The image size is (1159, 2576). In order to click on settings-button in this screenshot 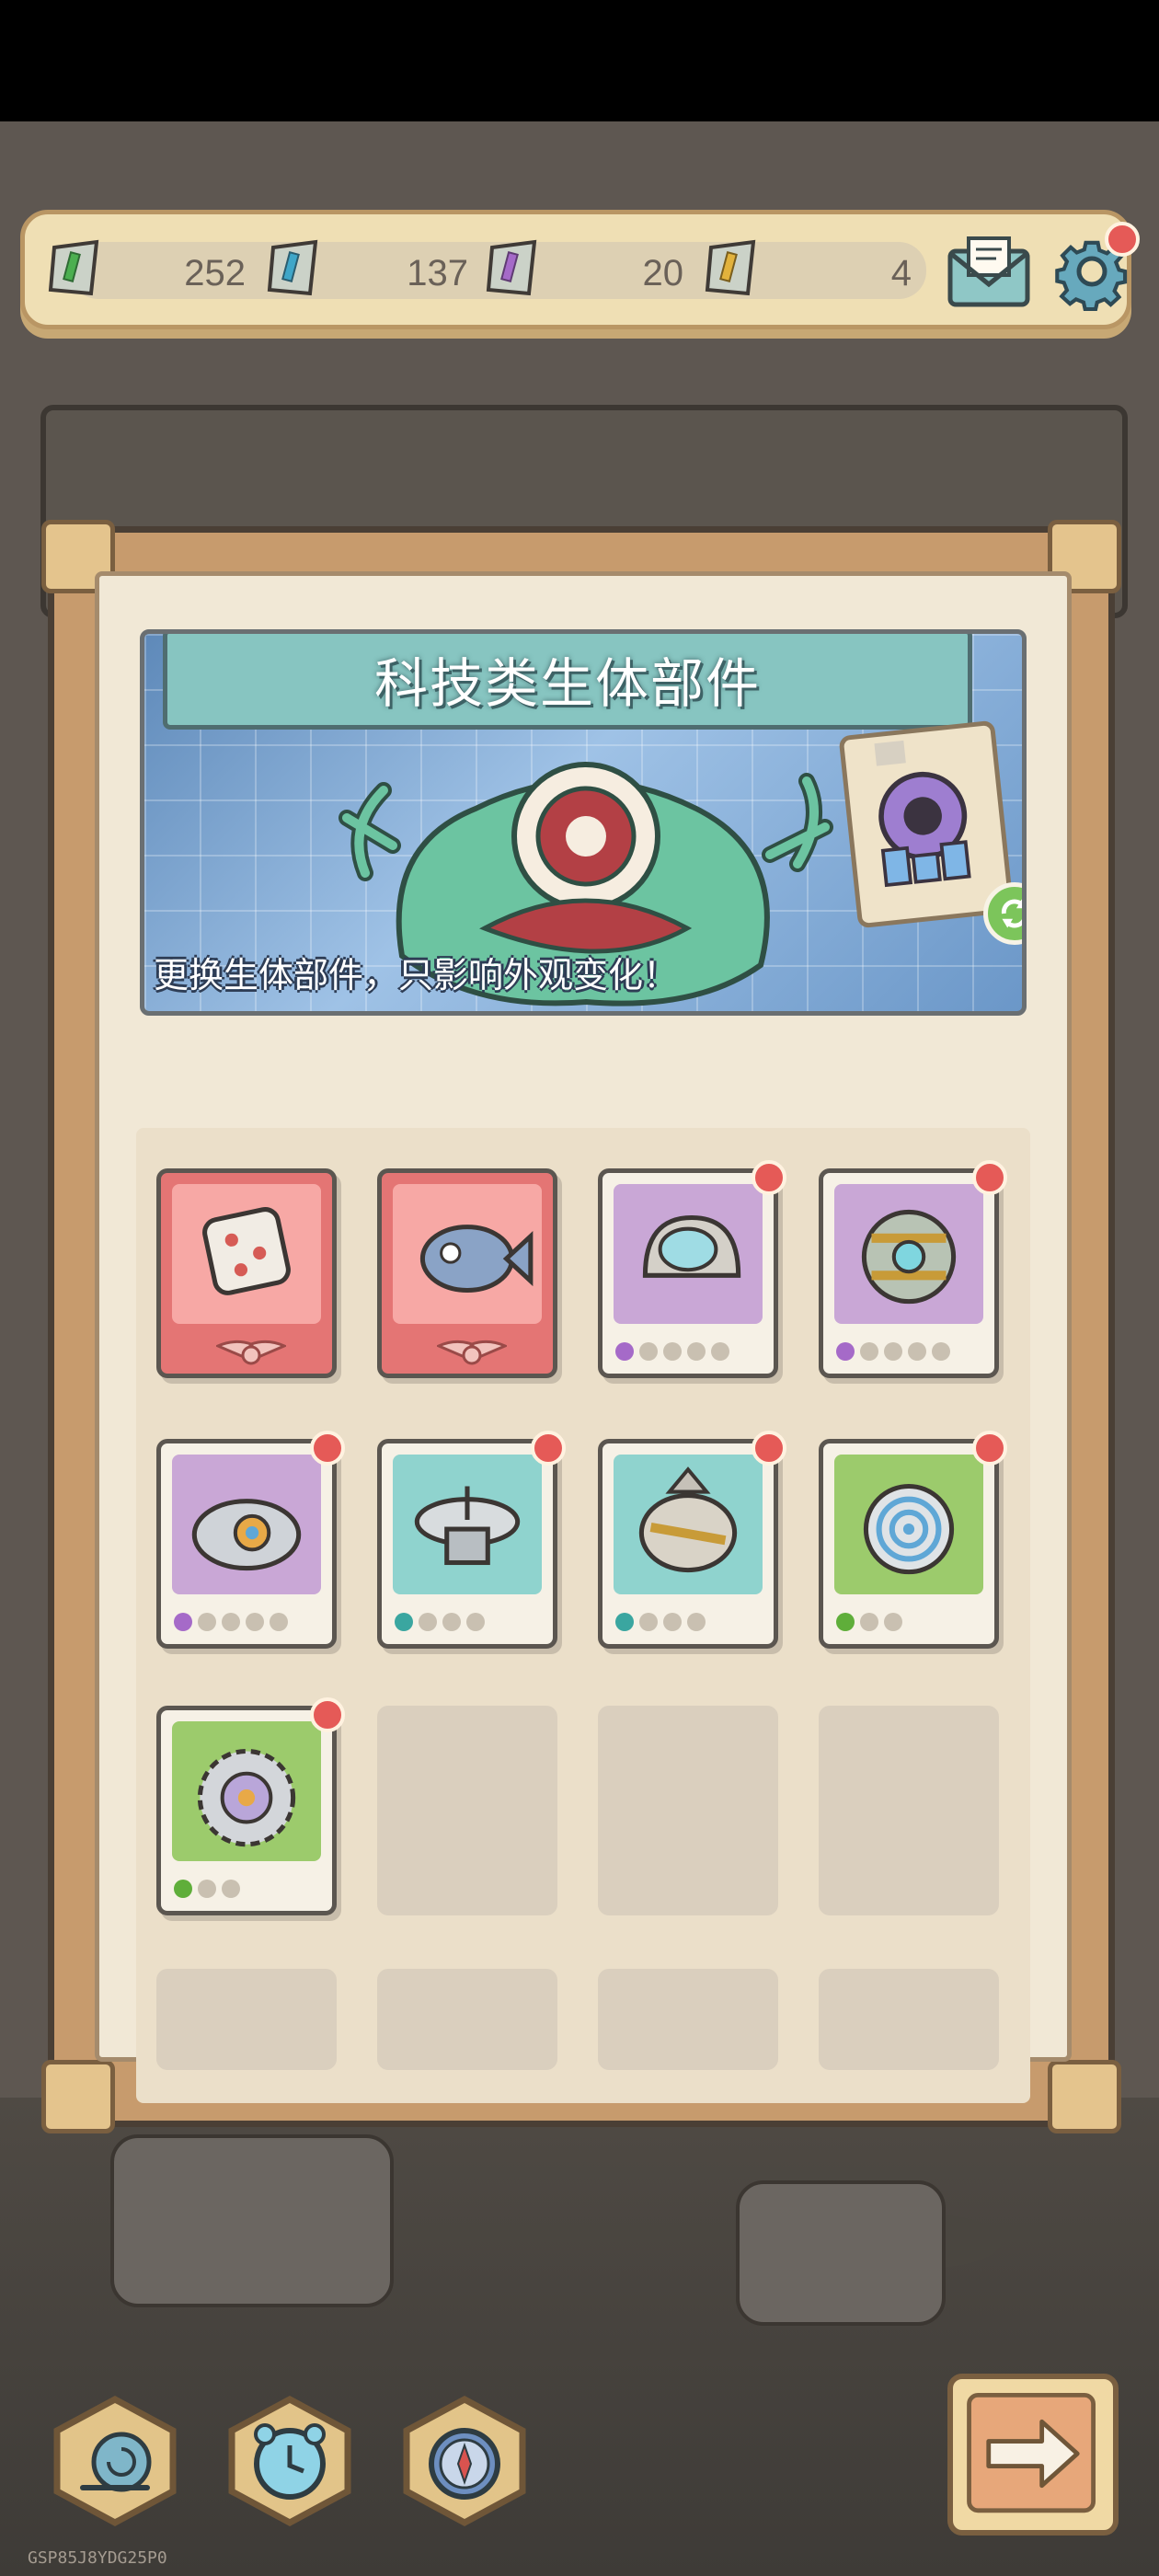, I will do `click(1095, 267)`.